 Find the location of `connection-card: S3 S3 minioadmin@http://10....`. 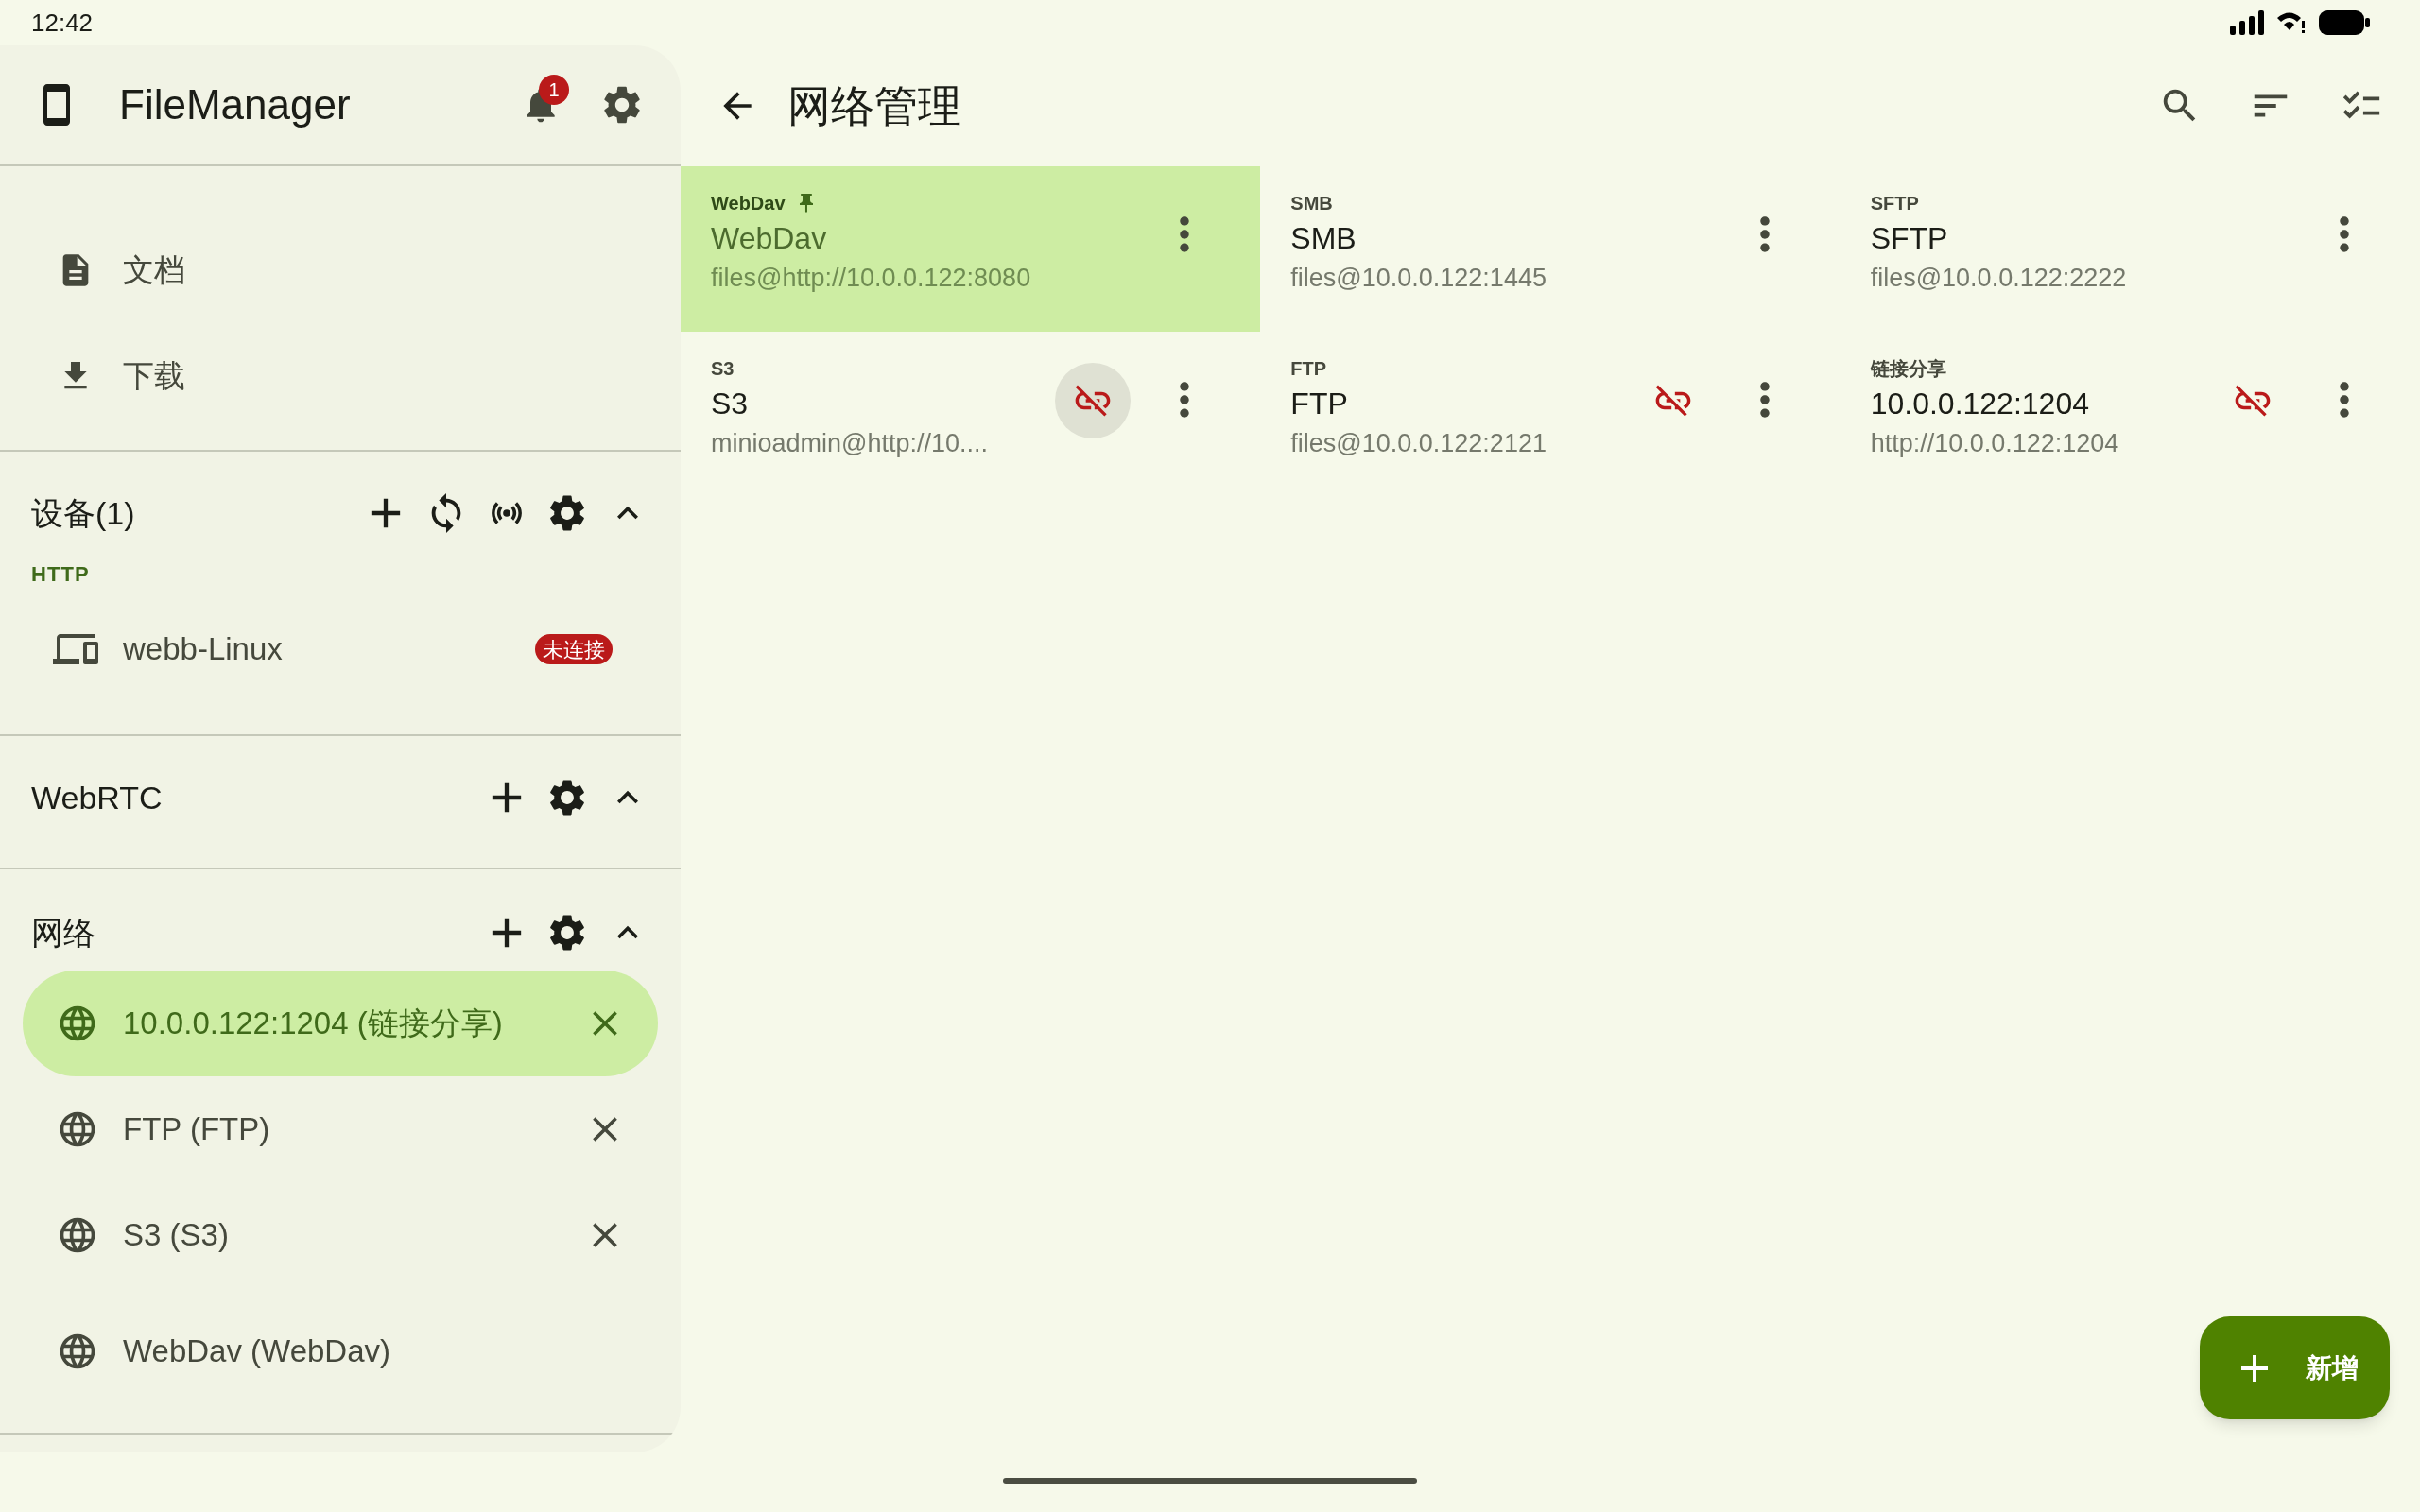

connection-card: S3 S3 minioadmin@http://10.... is located at coordinates (971, 414).